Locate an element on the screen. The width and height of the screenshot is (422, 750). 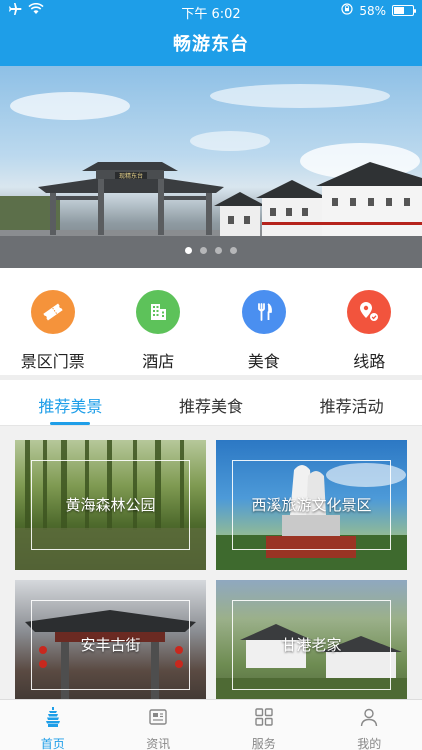
orientation-lock-icon is located at coordinates (347, 10).